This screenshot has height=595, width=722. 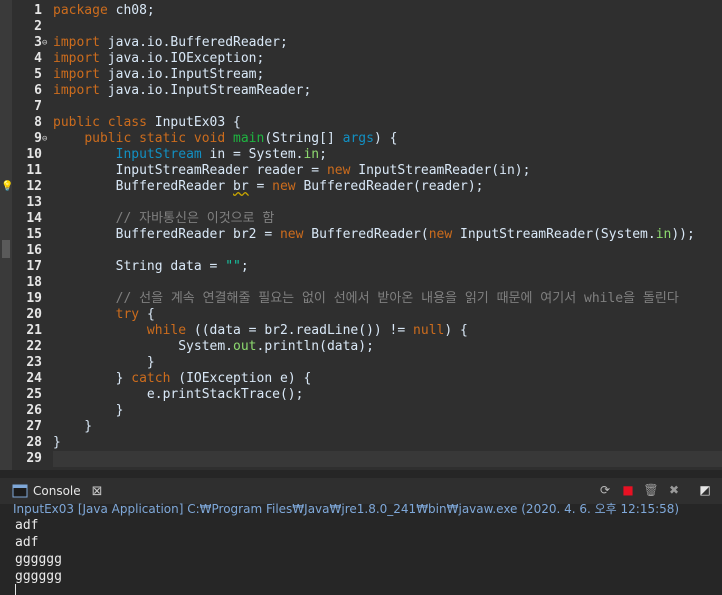 What do you see at coordinates (97, 491) in the screenshot?
I see `close-icon: ⊠` at bounding box center [97, 491].